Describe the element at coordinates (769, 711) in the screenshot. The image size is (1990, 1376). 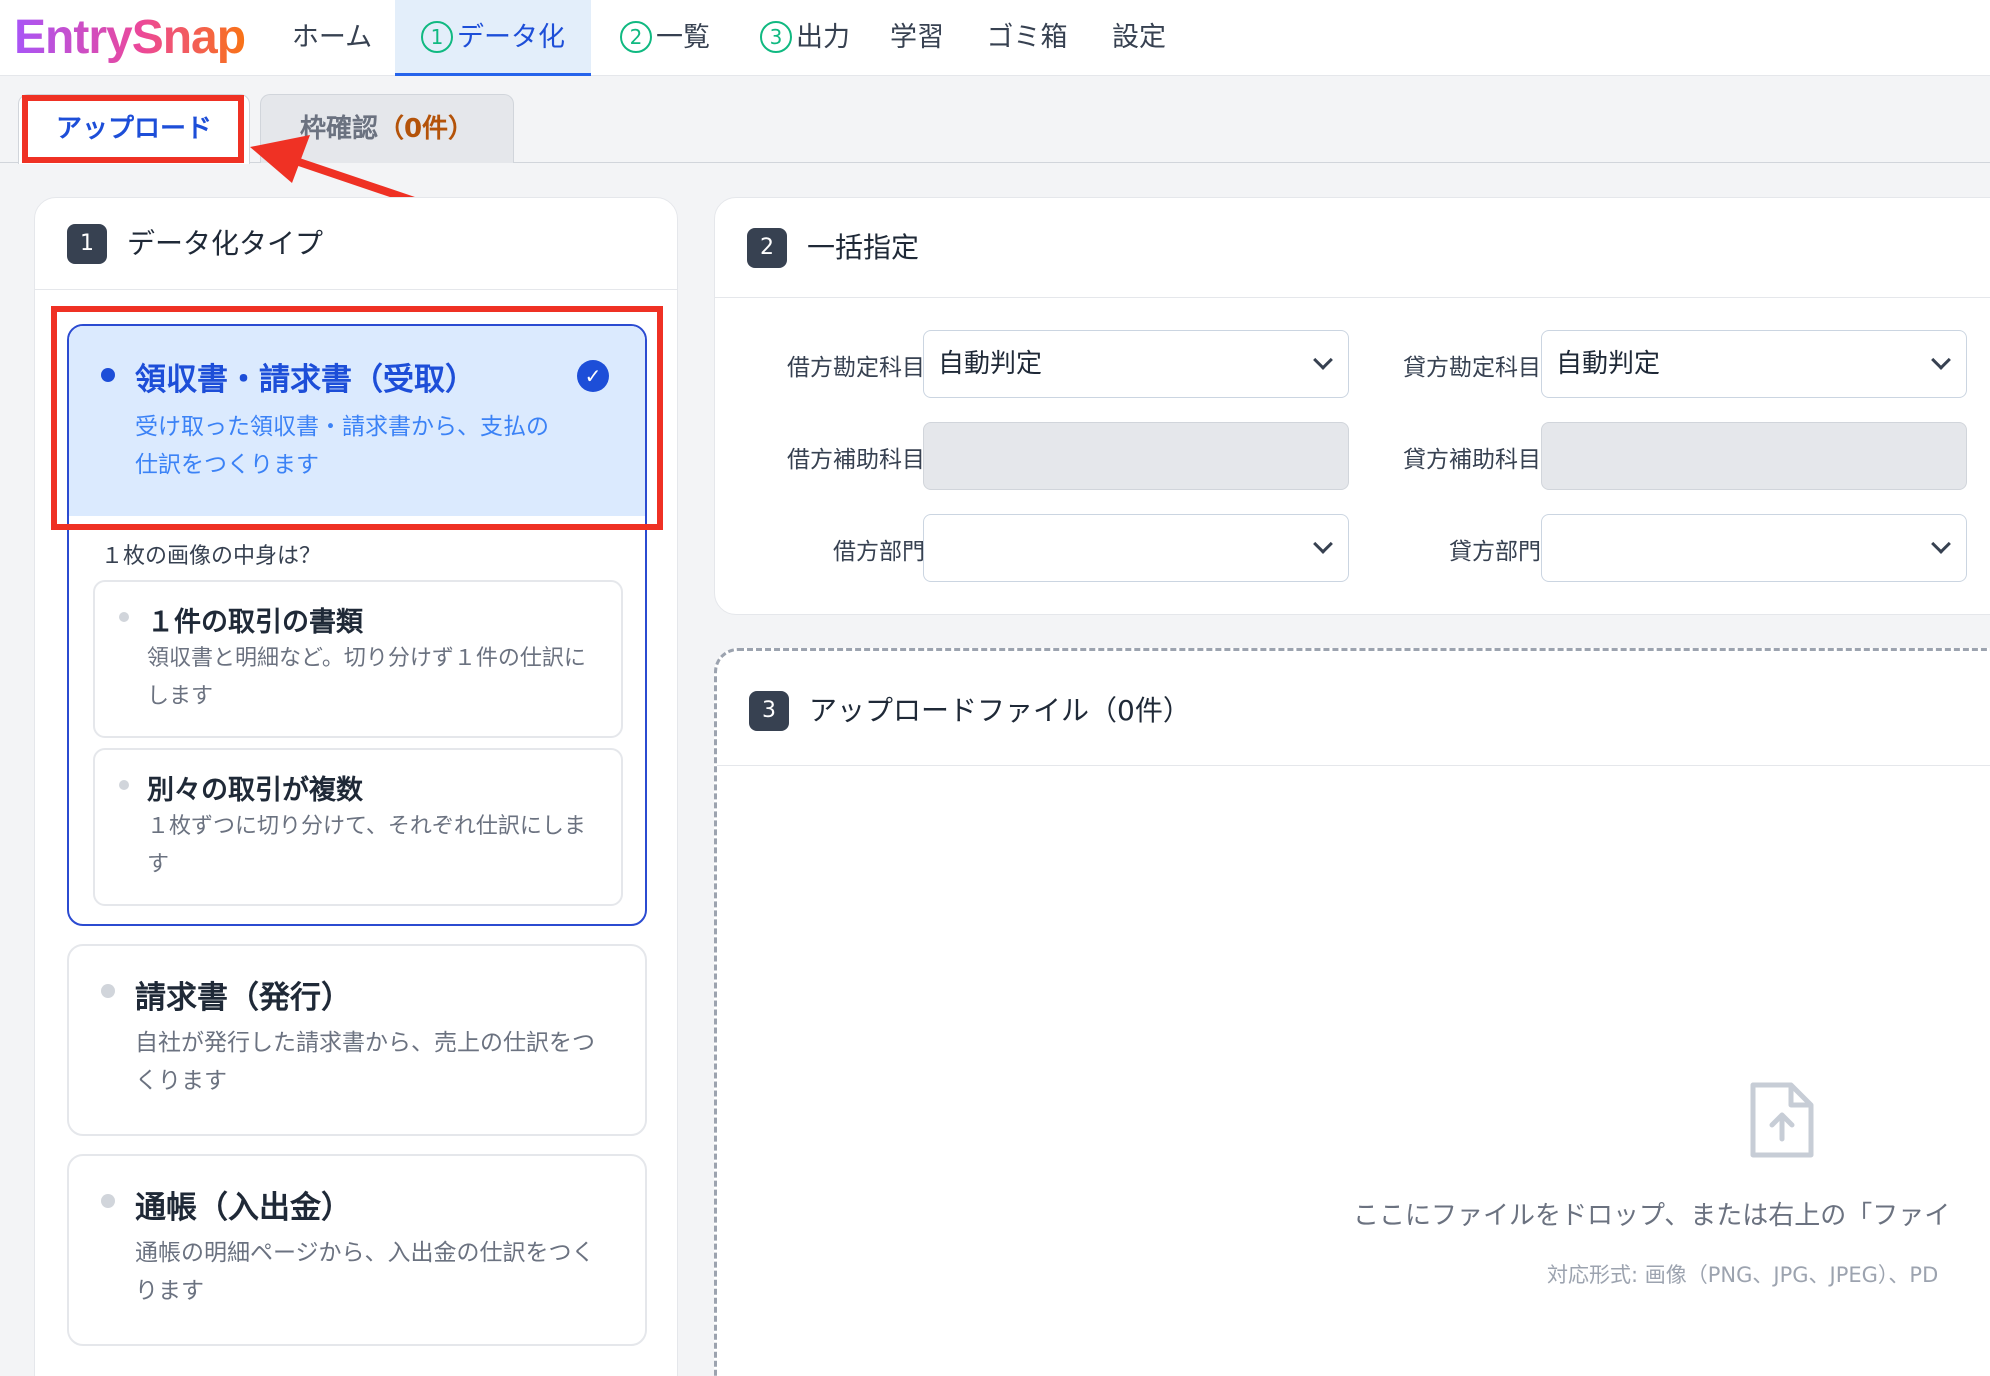
I see `section-number-badge: 3` at that location.